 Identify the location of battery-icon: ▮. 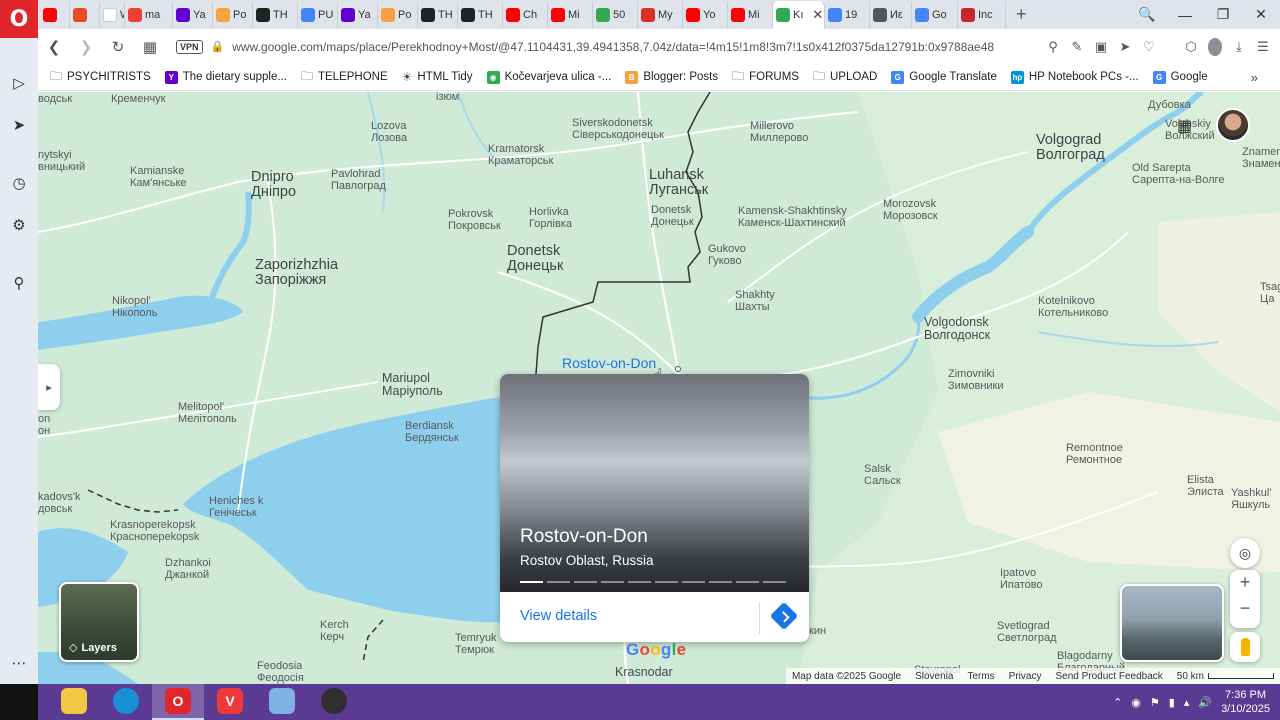
(1172, 702).